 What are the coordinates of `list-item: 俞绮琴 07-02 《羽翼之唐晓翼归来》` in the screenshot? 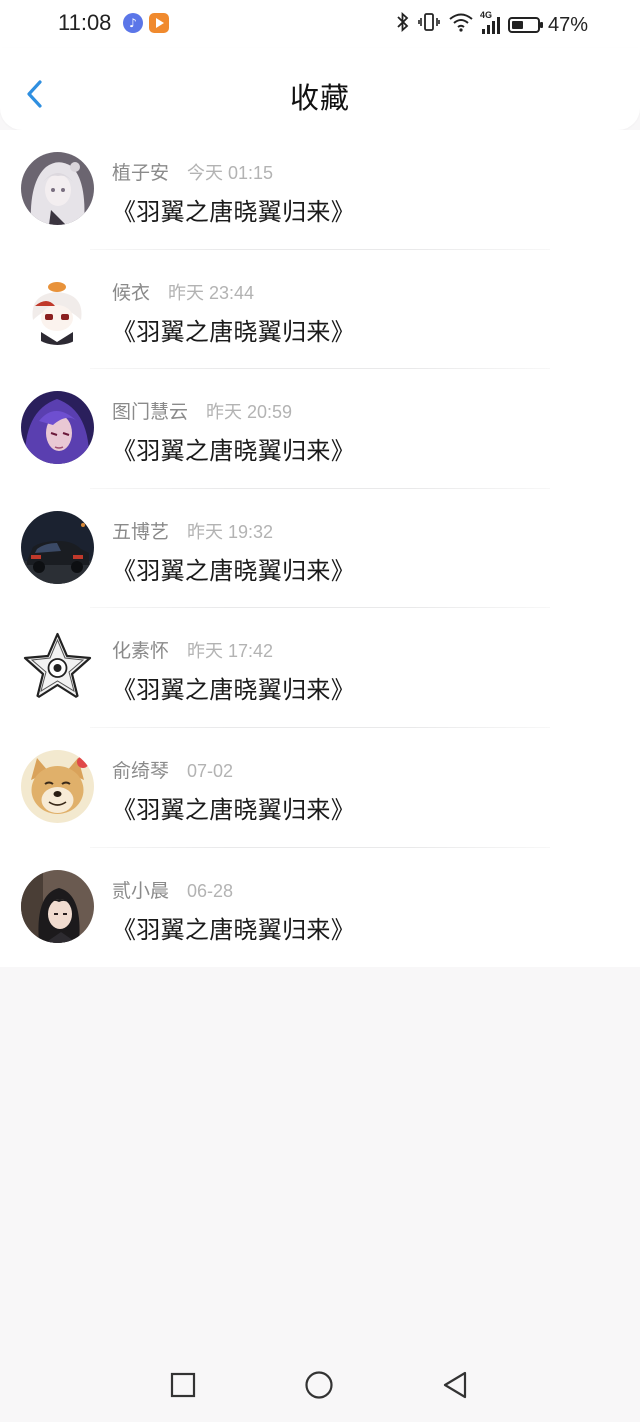 It's located at (320, 788).